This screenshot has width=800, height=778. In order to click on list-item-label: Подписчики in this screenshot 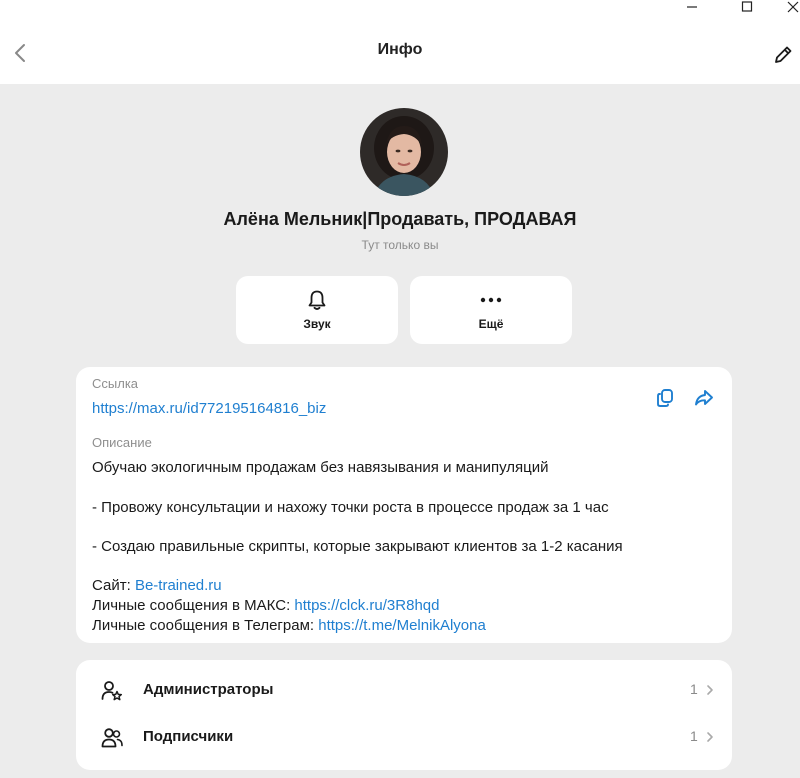, I will do `click(188, 736)`.